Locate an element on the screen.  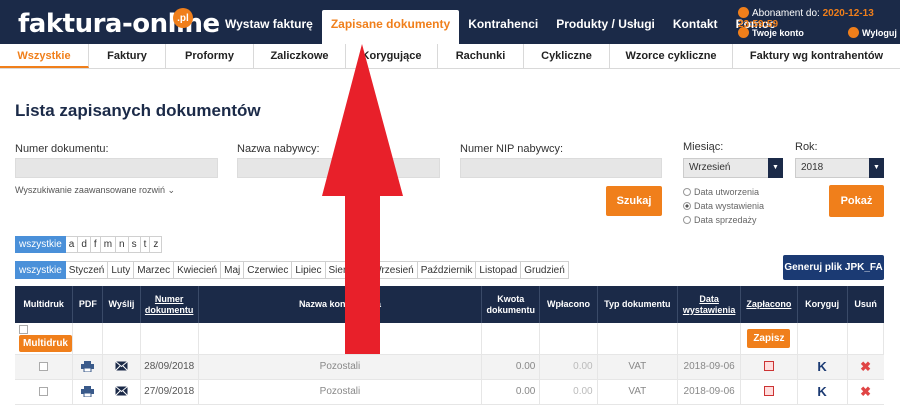
radio-label: Data sprzedaży is located at coordinates (725, 220).